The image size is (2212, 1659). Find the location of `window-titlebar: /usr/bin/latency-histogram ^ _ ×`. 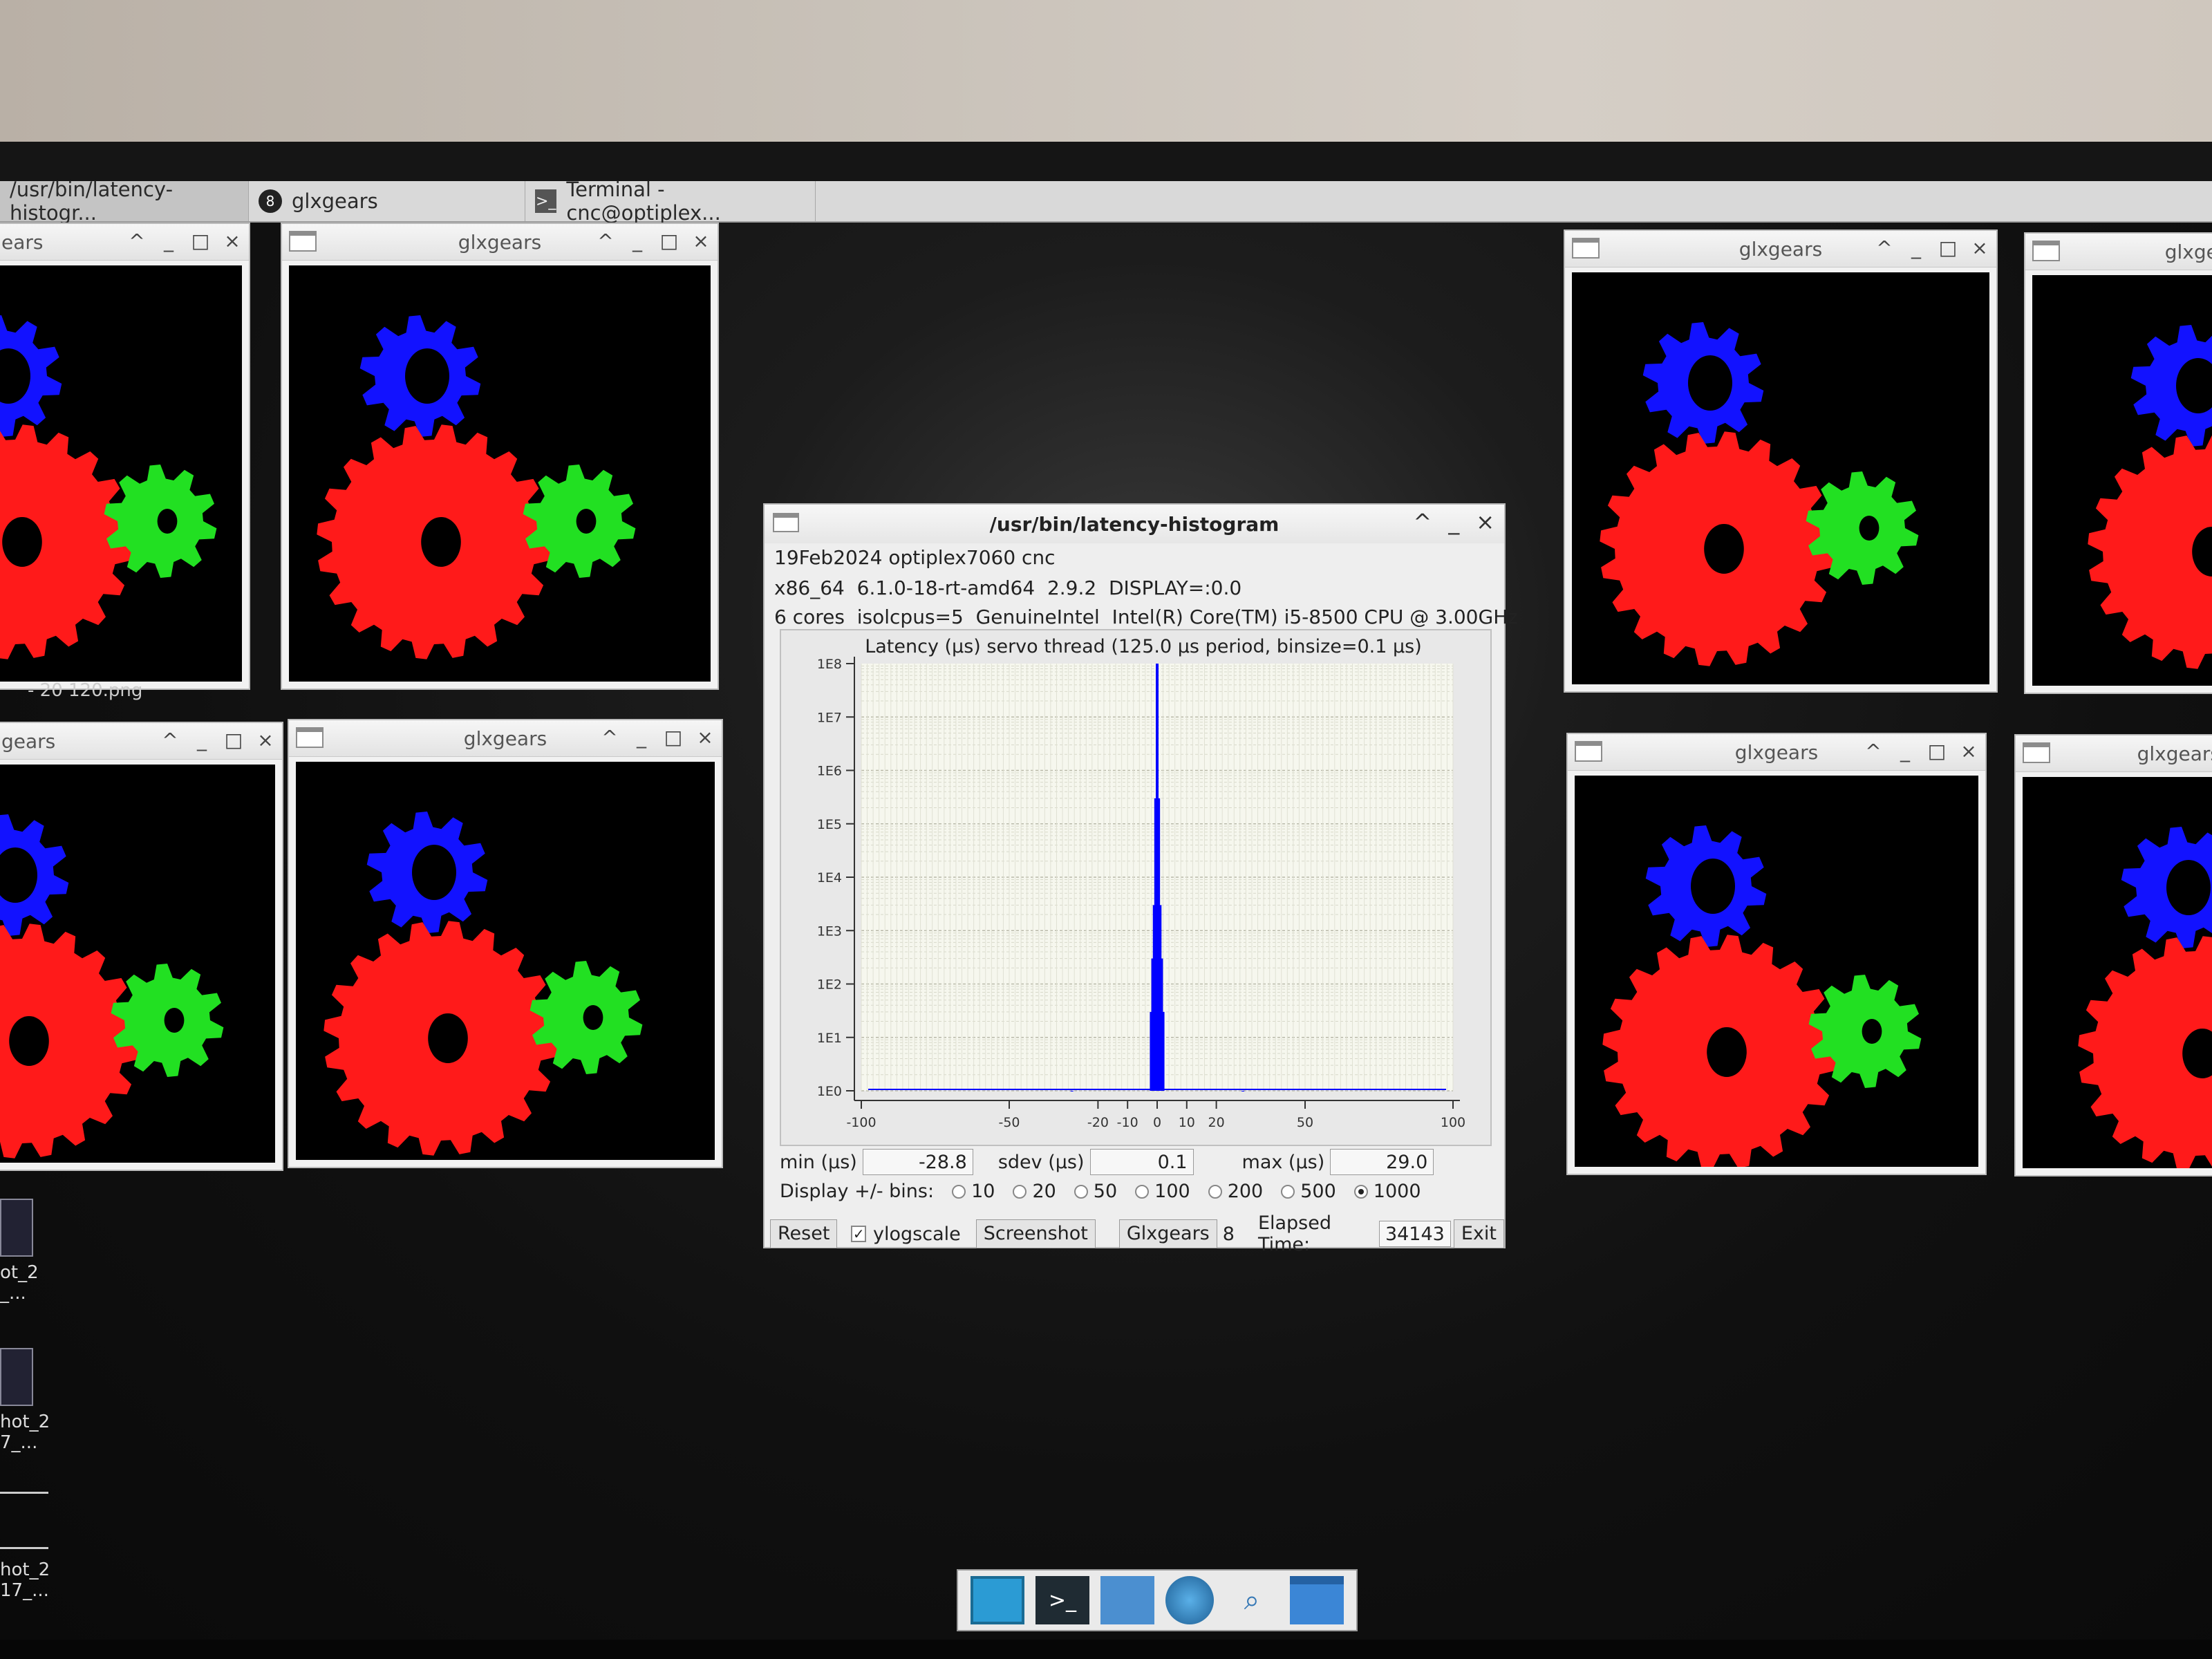

window-titlebar: /usr/bin/latency-histogram ^ _ × is located at coordinates (1134, 524).